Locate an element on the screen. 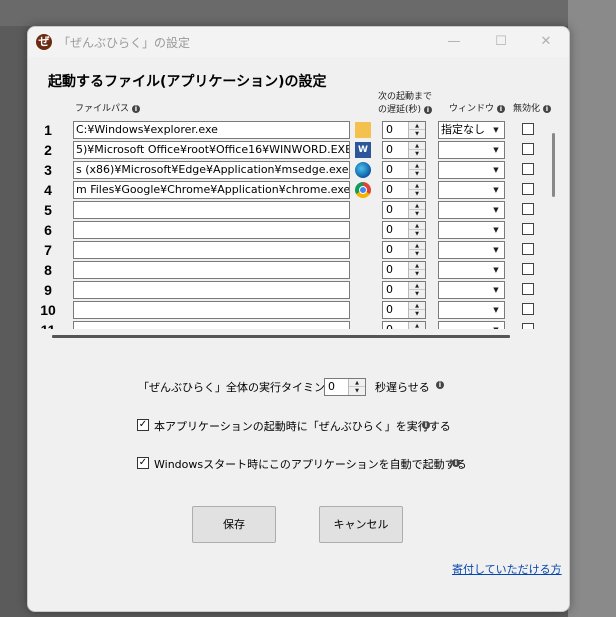  file-path-input: C:¥Windows¥explorer.exe is located at coordinates (211, 130).